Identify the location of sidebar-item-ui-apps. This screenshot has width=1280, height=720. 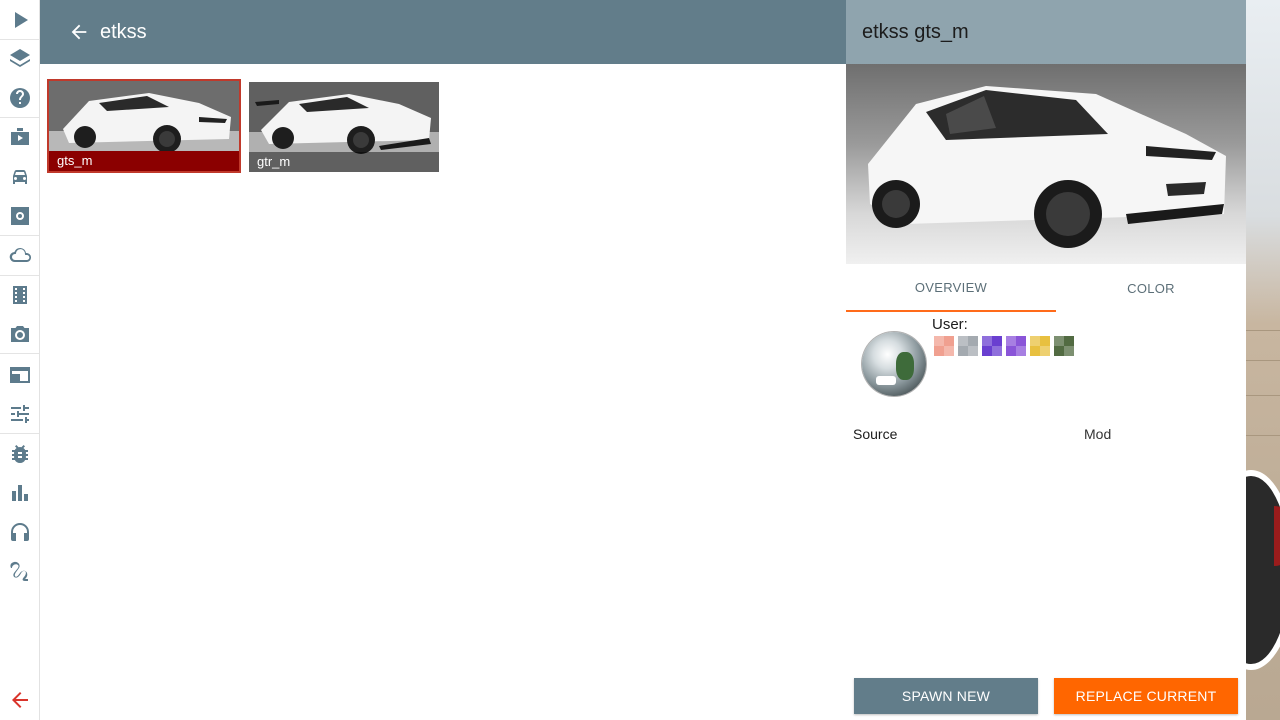
(19, 374).